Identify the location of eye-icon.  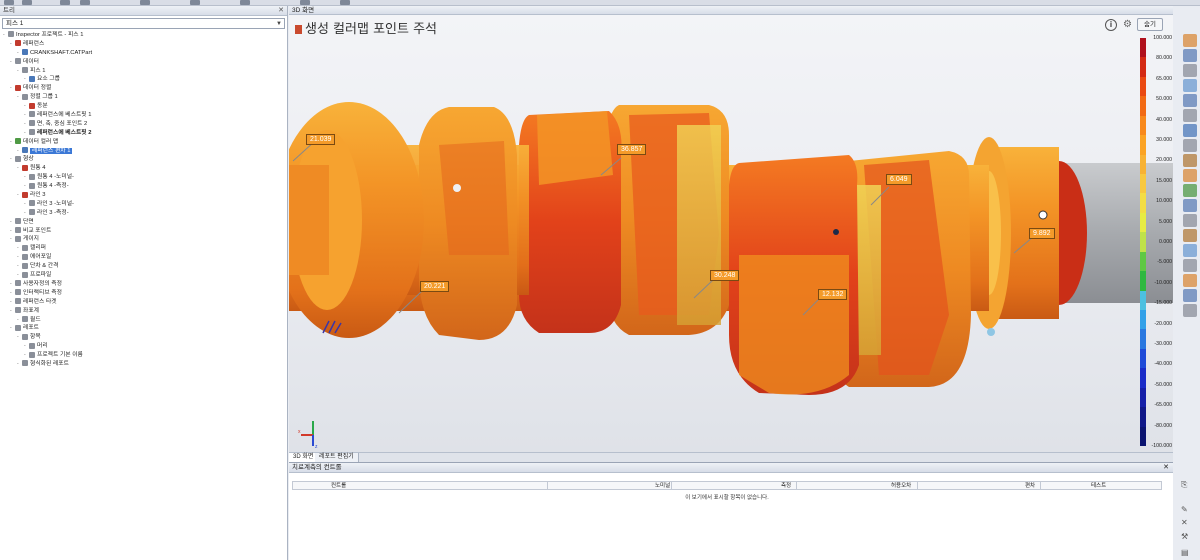
(1190, 130).